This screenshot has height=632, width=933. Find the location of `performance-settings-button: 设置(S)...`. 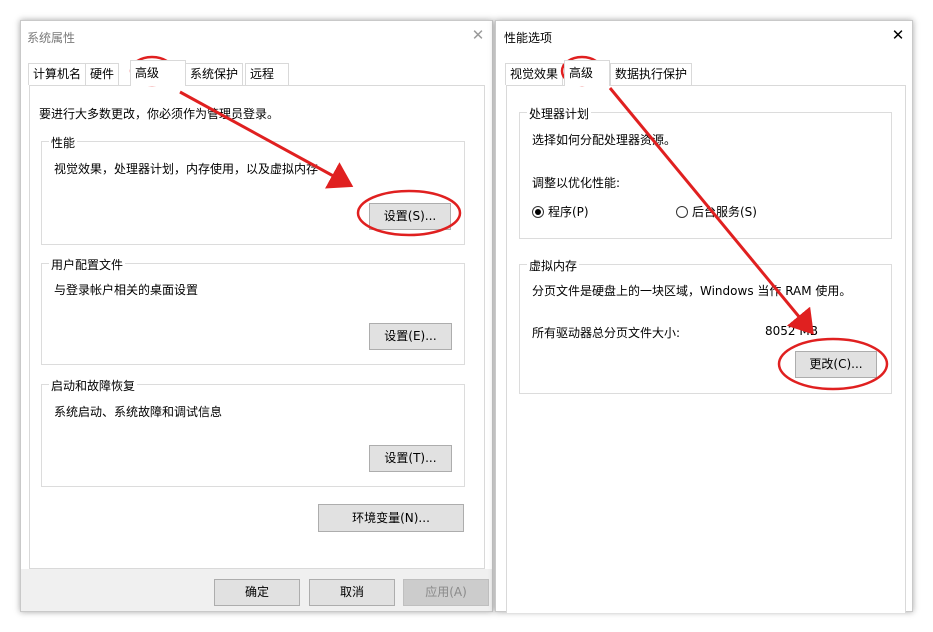

performance-settings-button: 设置(S)... is located at coordinates (410, 216).